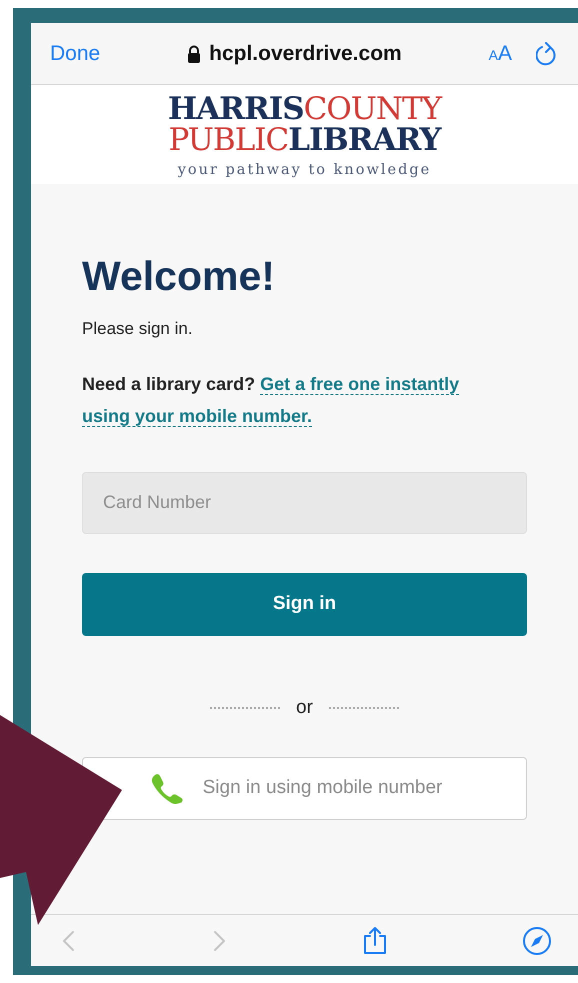 The height and width of the screenshot is (983, 578). I want to click on url-text: hcpl.overdrive.com, so click(305, 54).